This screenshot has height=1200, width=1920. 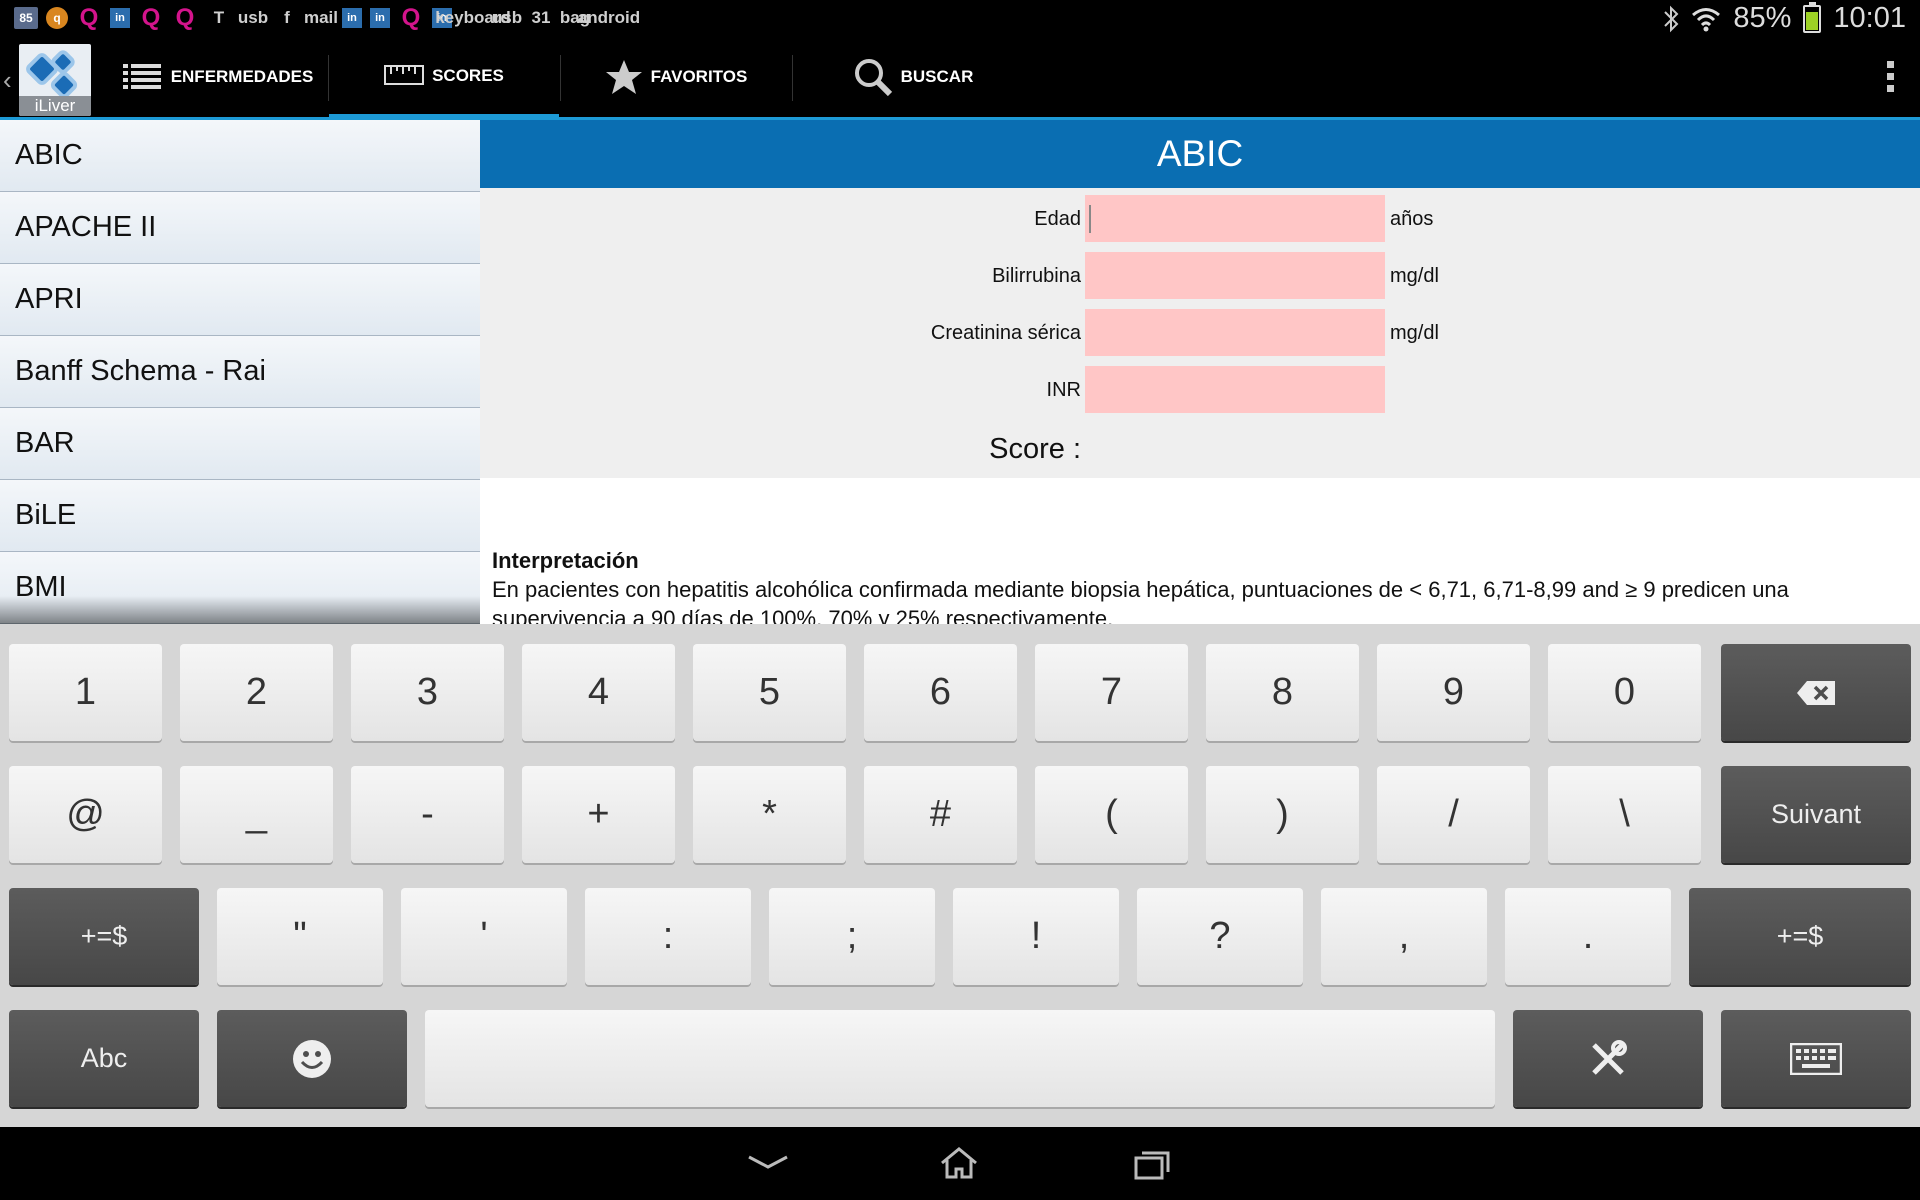 What do you see at coordinates (1890, 76) in the screenshot?
I see `overflow-menu-icon` at bounding box center [1890, 76].